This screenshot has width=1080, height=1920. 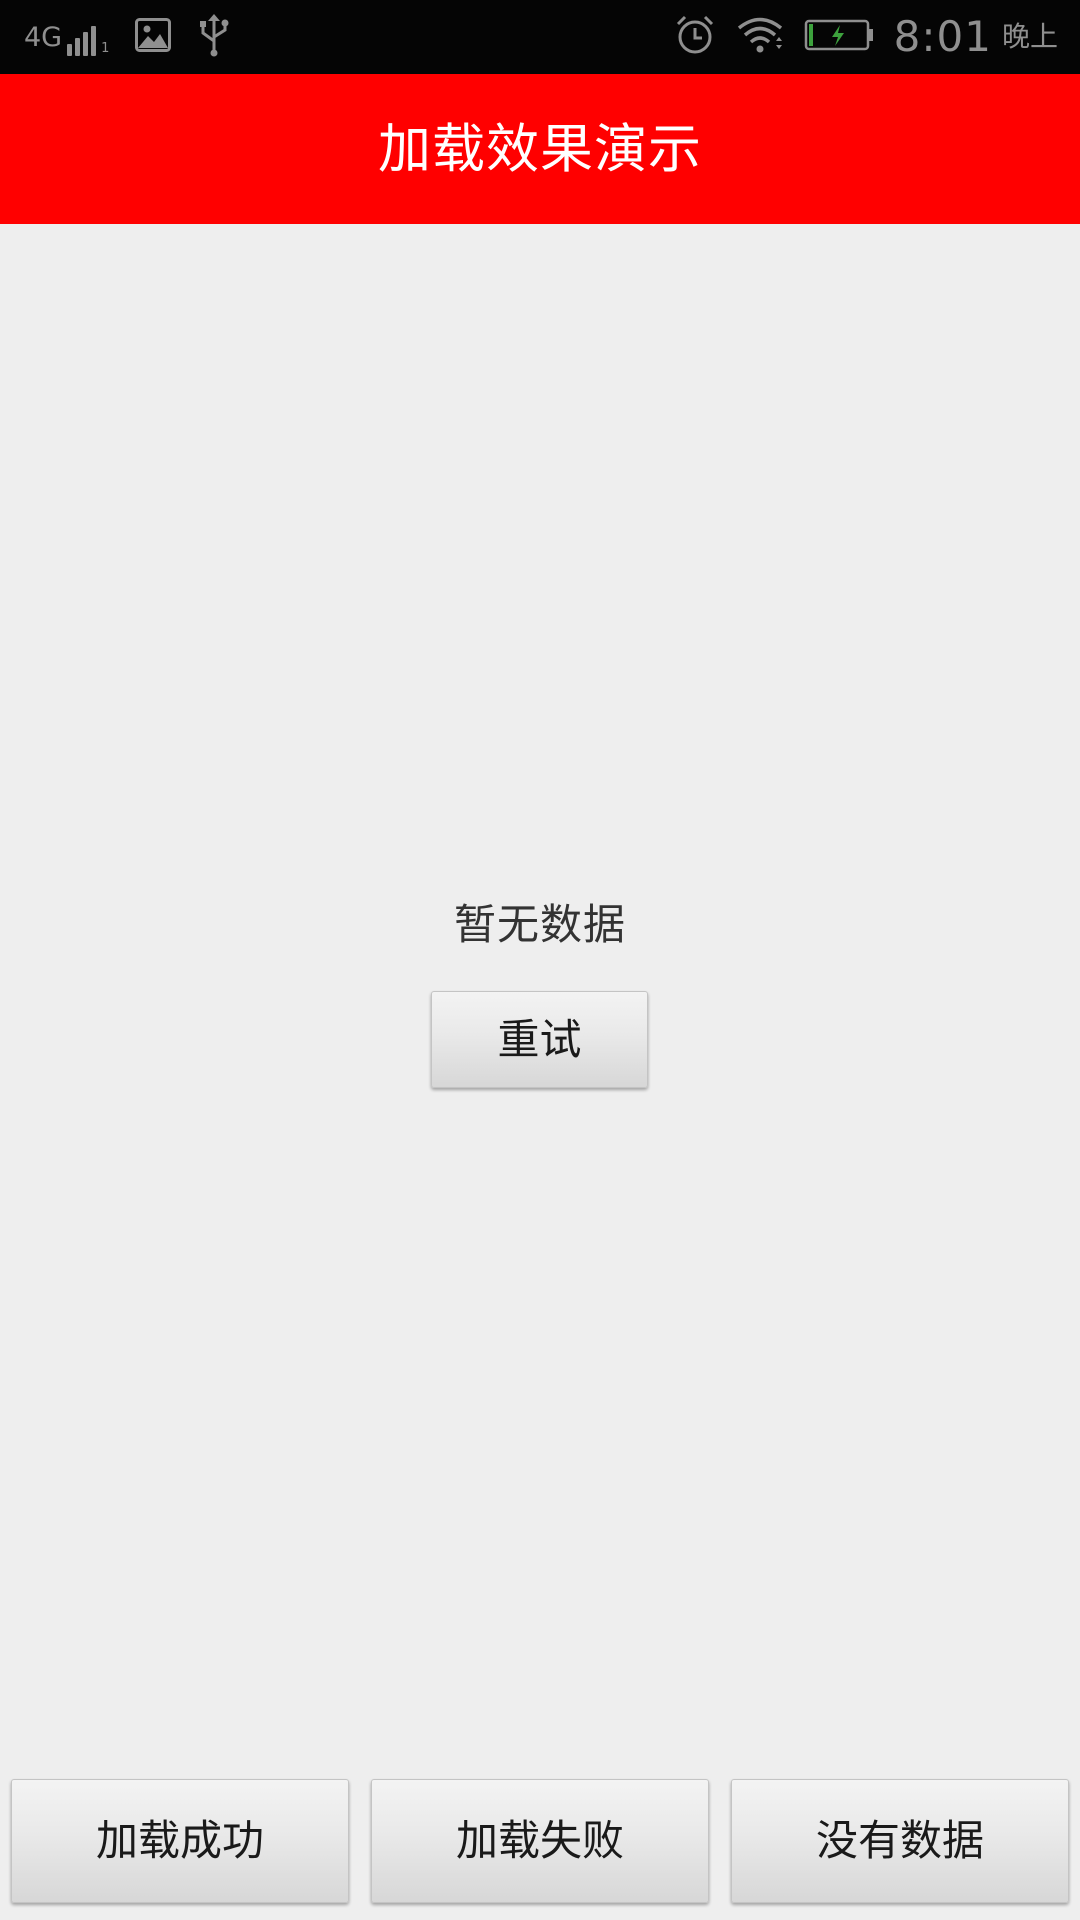 What do you see at coordinates (539, 1039) in the screenshot?
I see `retry-button: 重试` at bounding box center [539, 1039].